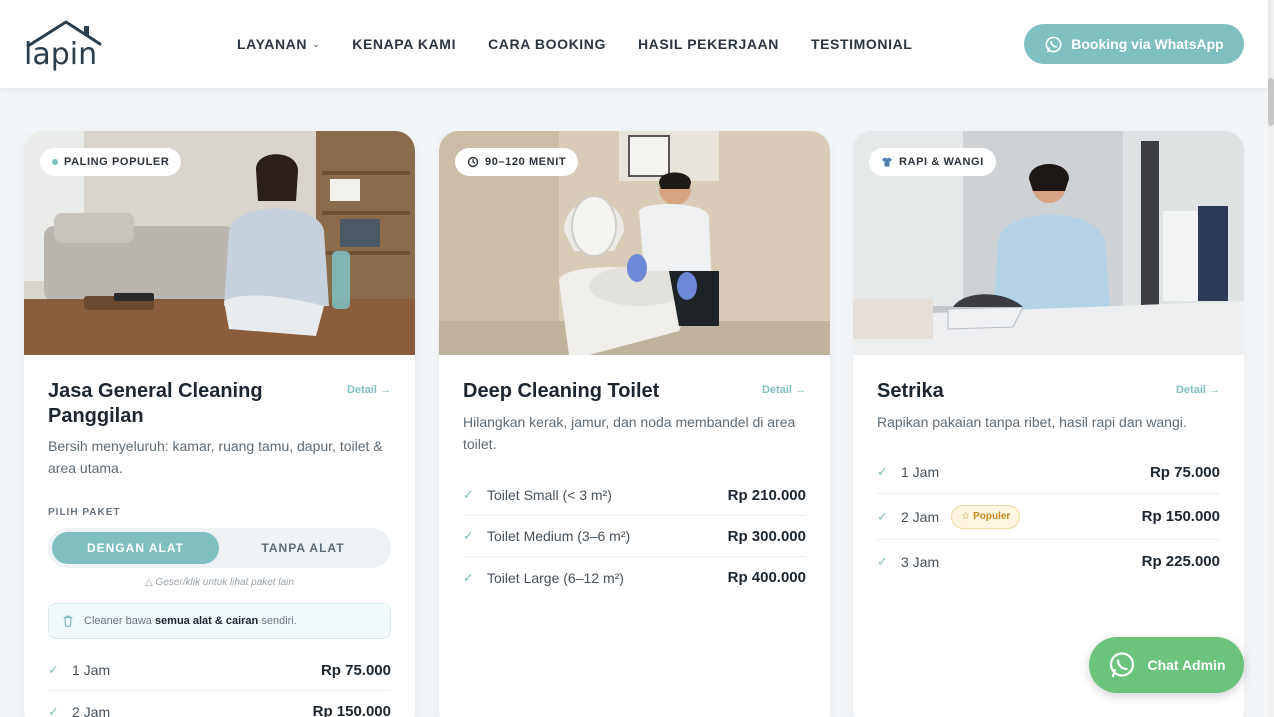  I want to click on badge-rapi-wangi: RAPI & WANGI, so click(932, 162).